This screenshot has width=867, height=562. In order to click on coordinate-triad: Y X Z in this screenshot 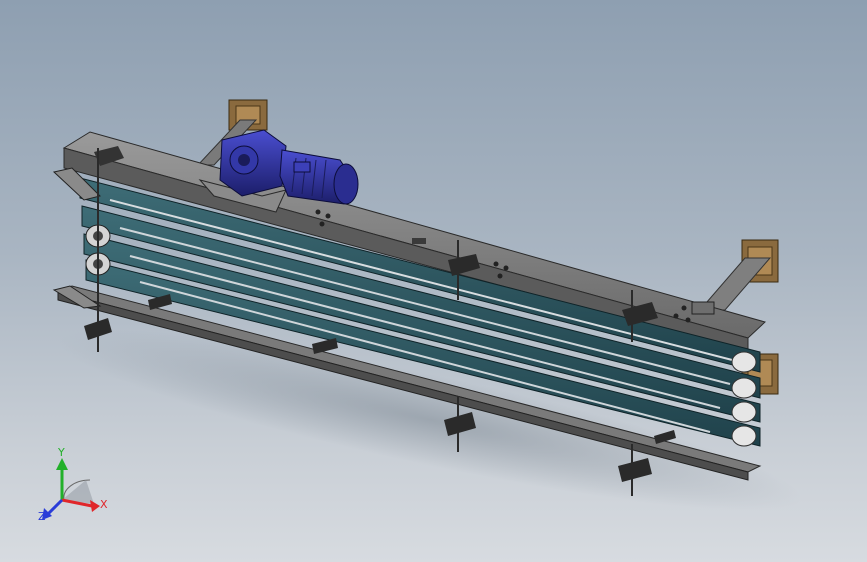, I will do `click(73, 484)`.